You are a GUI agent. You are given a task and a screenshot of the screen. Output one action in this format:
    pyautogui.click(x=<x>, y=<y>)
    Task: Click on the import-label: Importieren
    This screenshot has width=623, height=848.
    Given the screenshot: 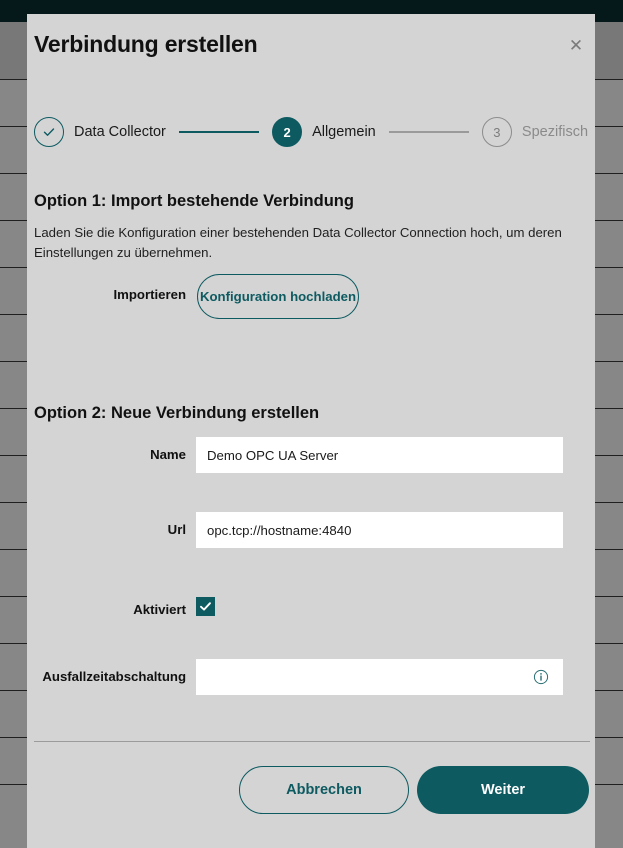 What is the action you would take?
    pyautogui.click(x=149, y=294)
    